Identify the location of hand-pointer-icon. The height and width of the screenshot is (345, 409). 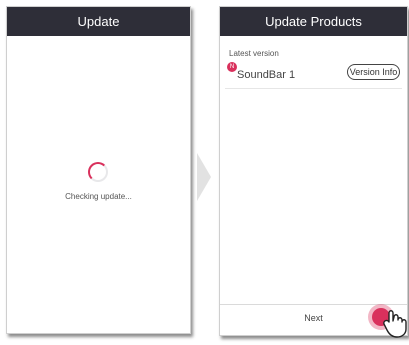
(395, 324).